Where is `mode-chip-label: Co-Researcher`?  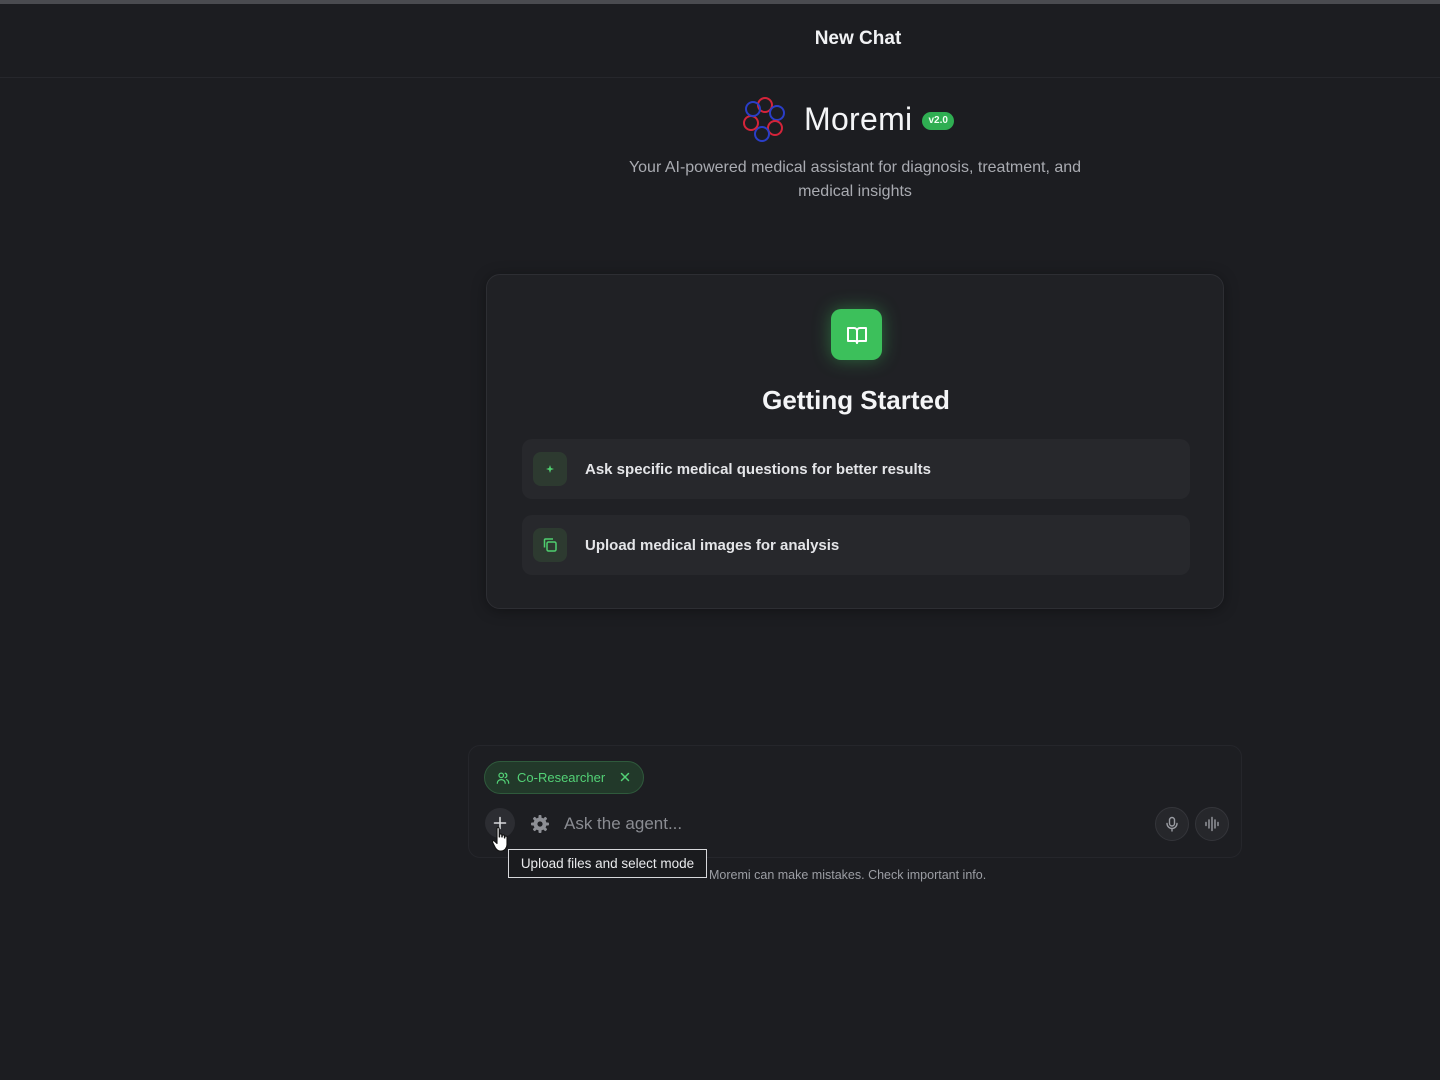 mode-chip-label: Co-Researcher is located at coordinates (561, 777).